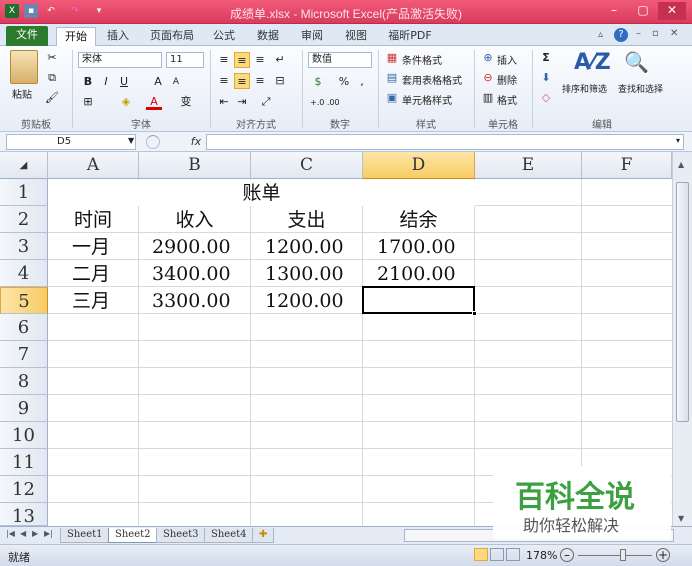 This screenshot has width=692, height=566. What do you see at coordinates (621, 35) in the screenshot?
I see `help-icon: ?` at bounding box center [621, 35].